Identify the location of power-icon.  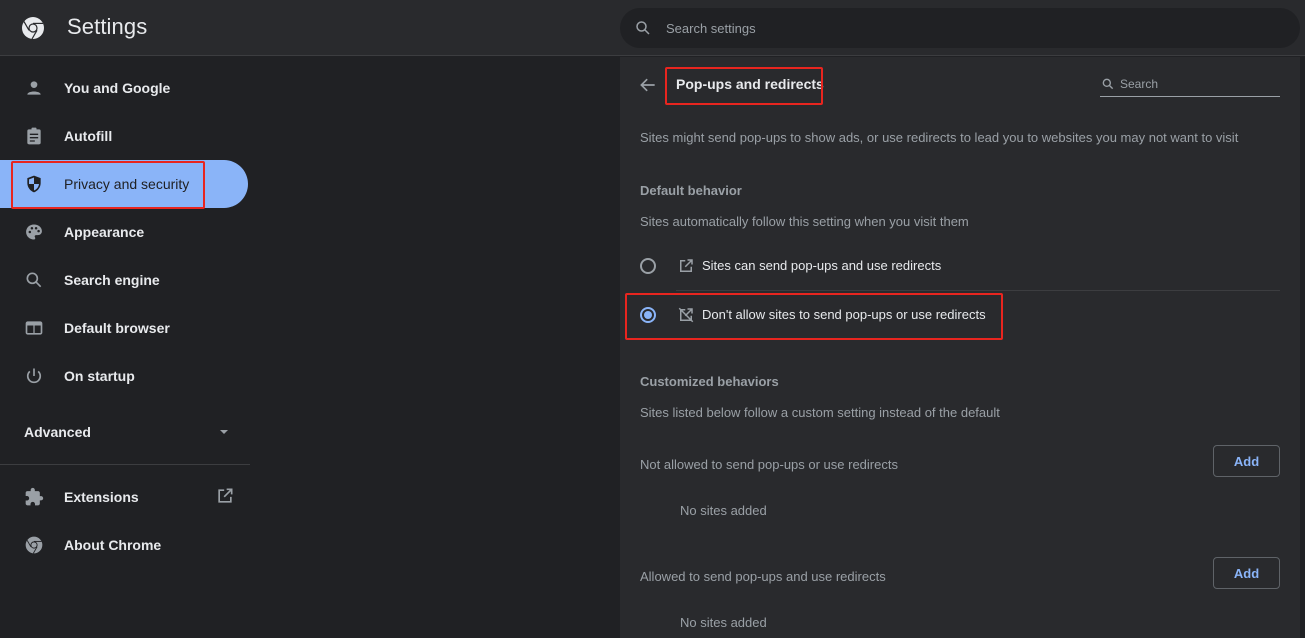
(34, 376).